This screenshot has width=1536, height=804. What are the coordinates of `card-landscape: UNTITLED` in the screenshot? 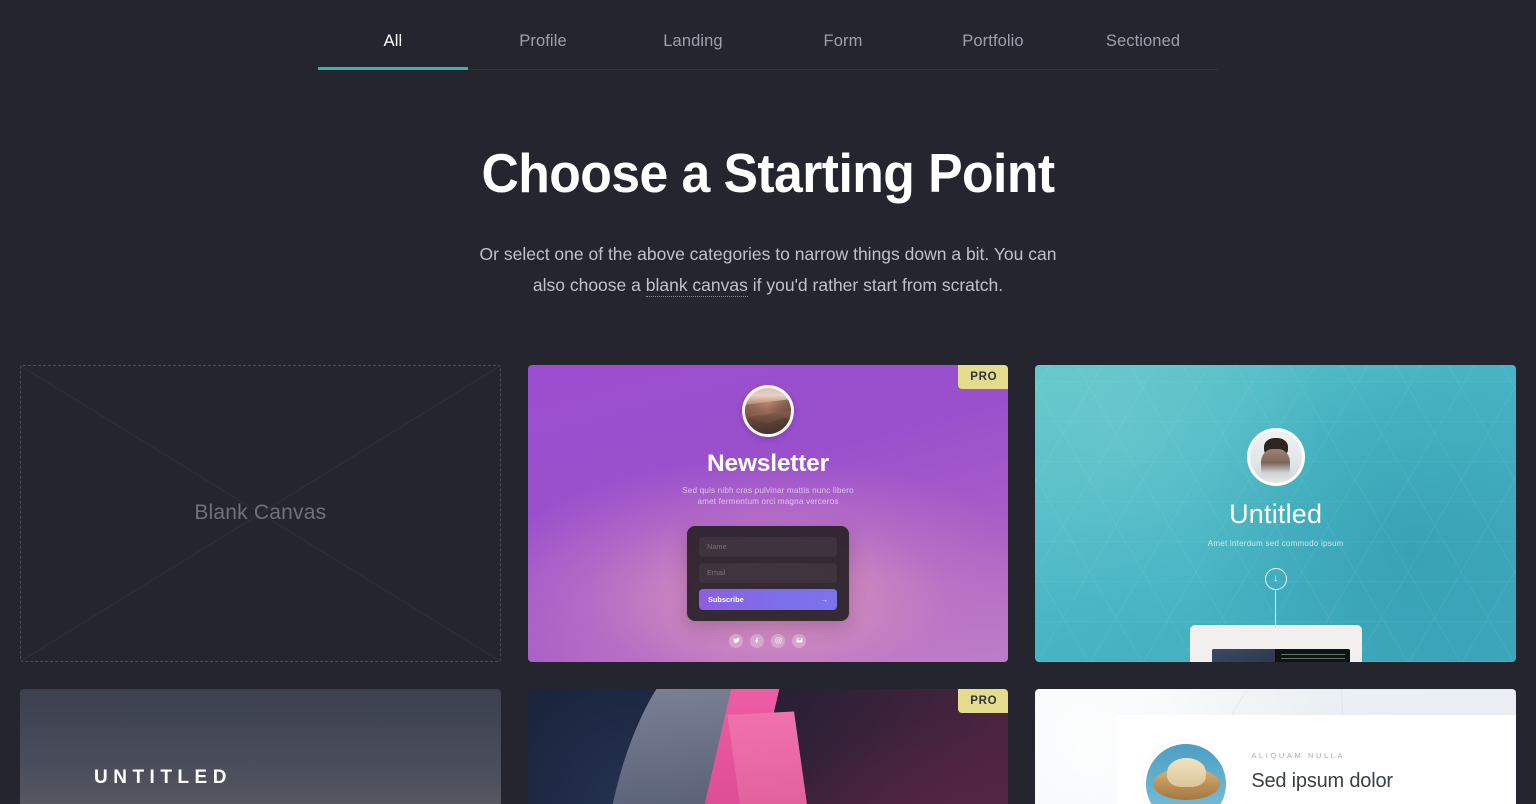 It's located at (260, 746).